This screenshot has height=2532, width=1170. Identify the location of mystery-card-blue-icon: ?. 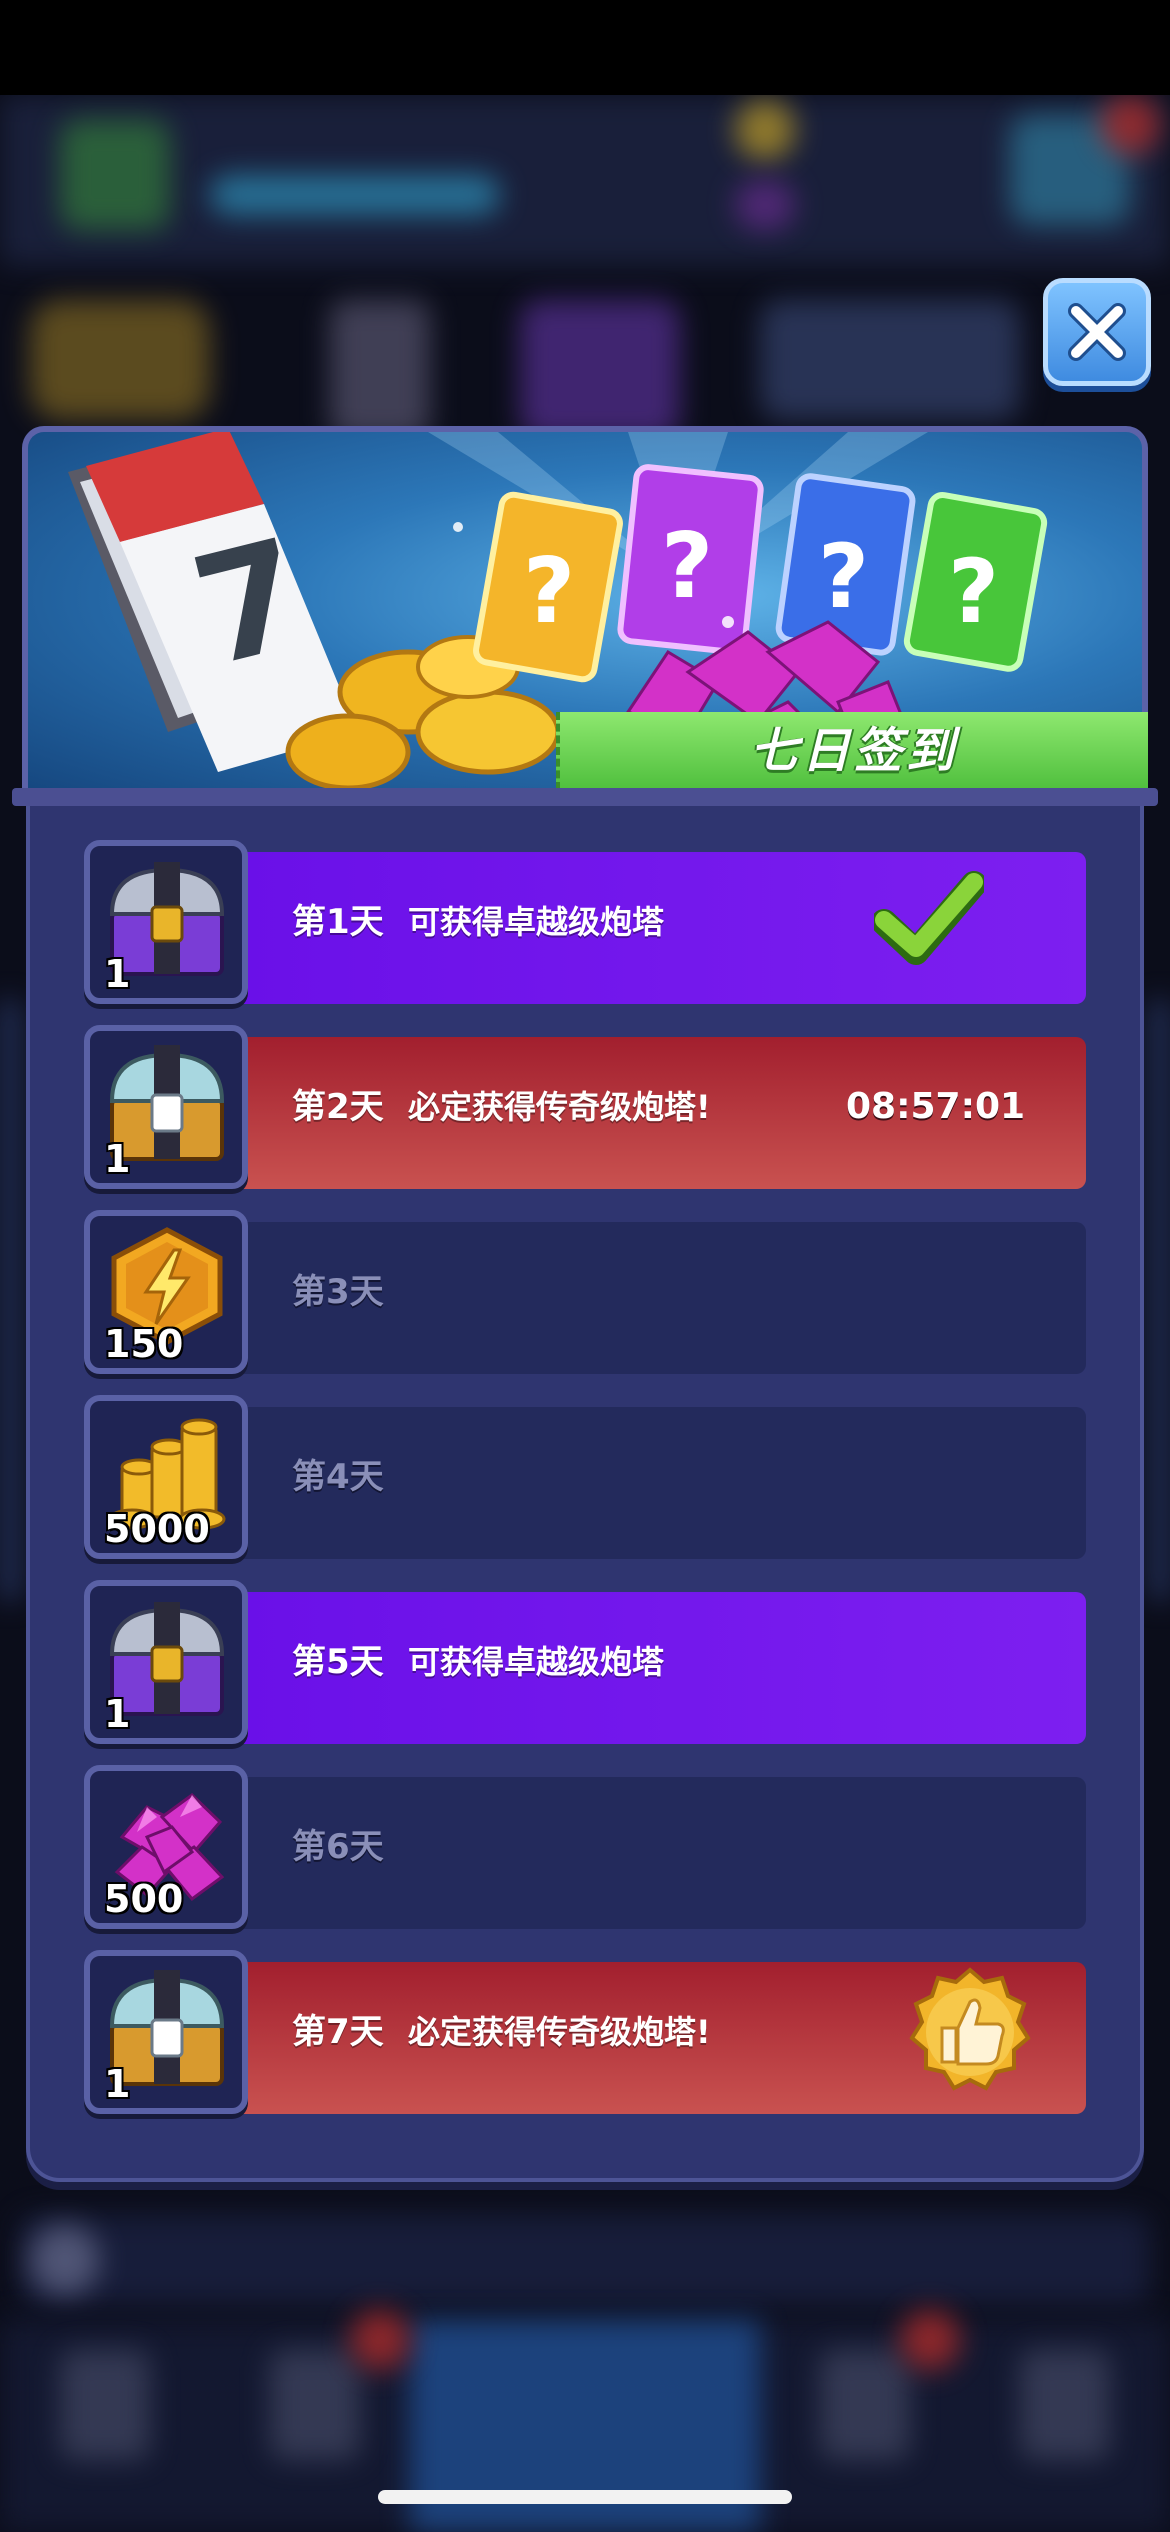
(845, 564).